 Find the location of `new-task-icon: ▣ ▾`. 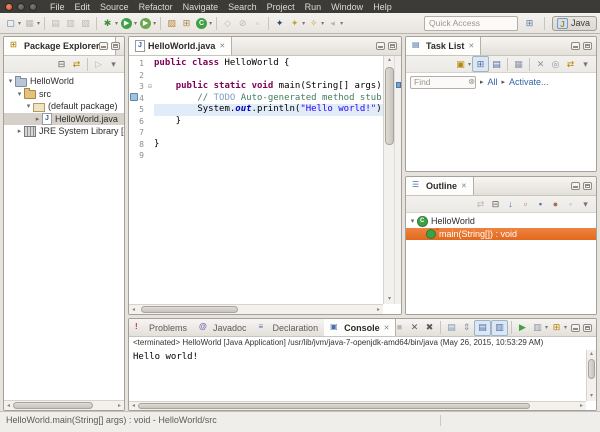

new-task-icon: ▣ ▾ is located at coordinates (462, 64).